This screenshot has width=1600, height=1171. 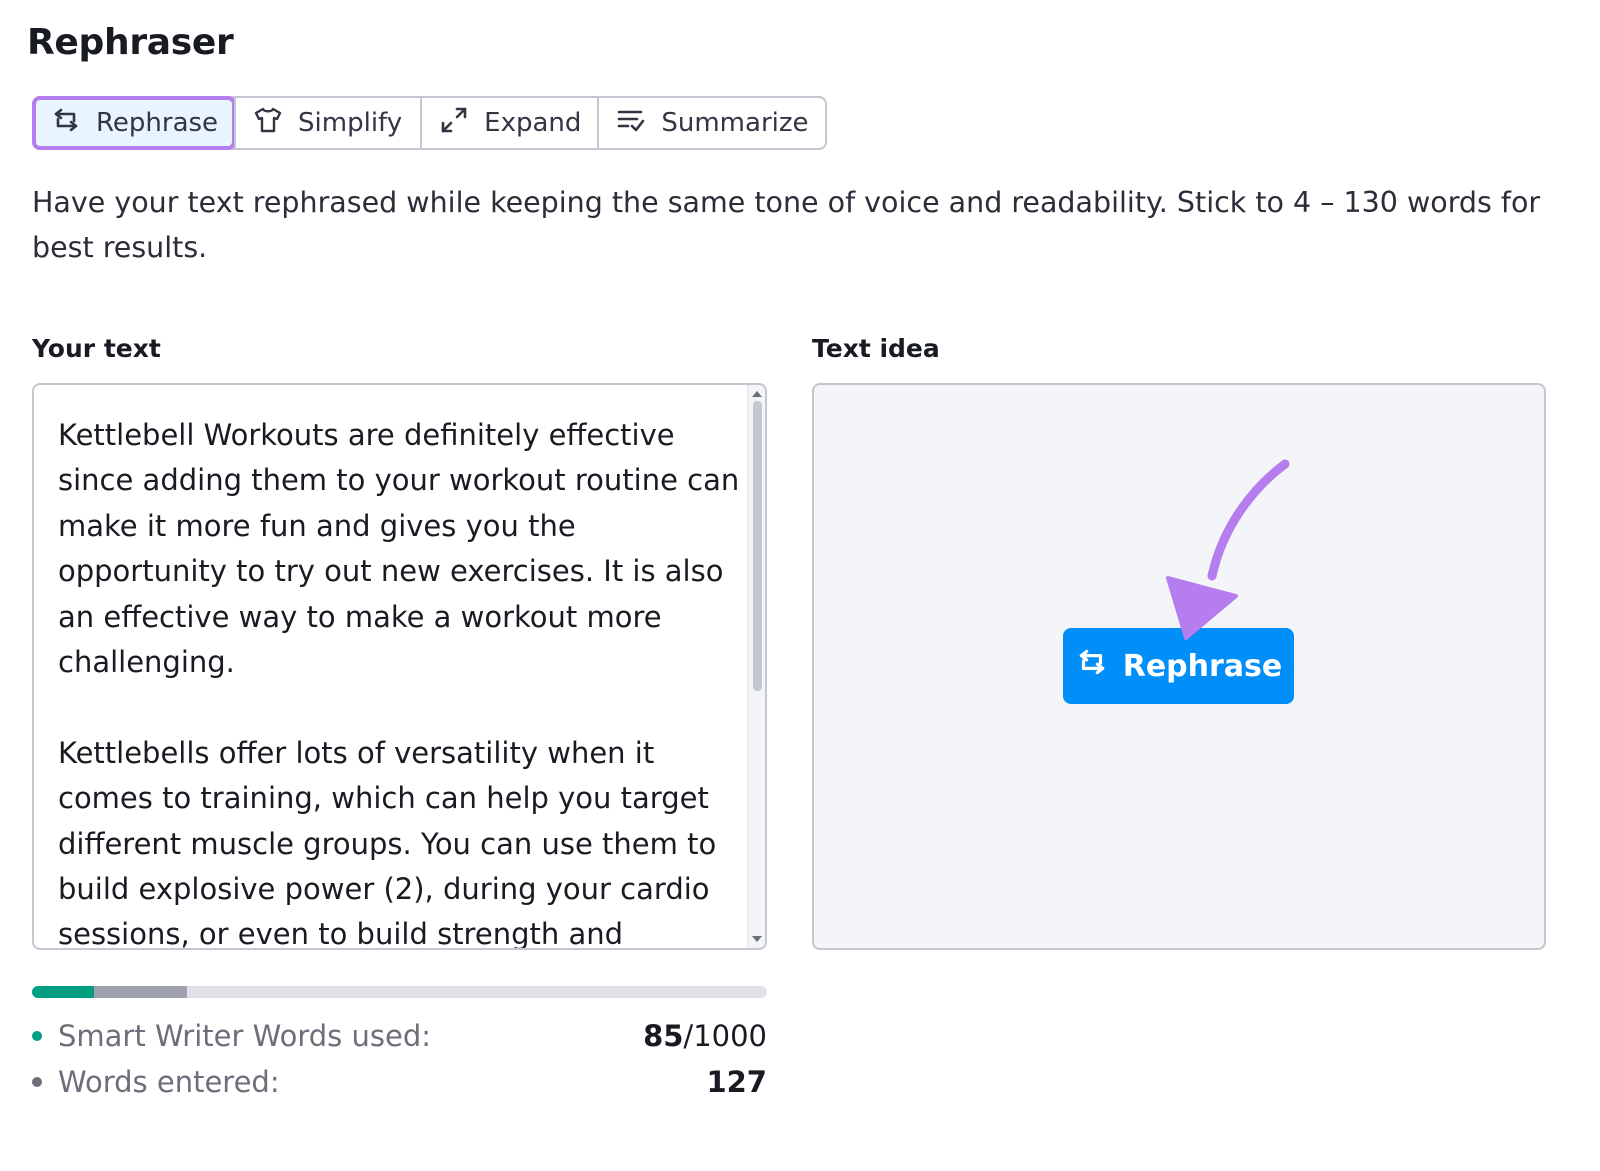 I want to click on words-limit-value: /1000, so click(x=725, y=1036).